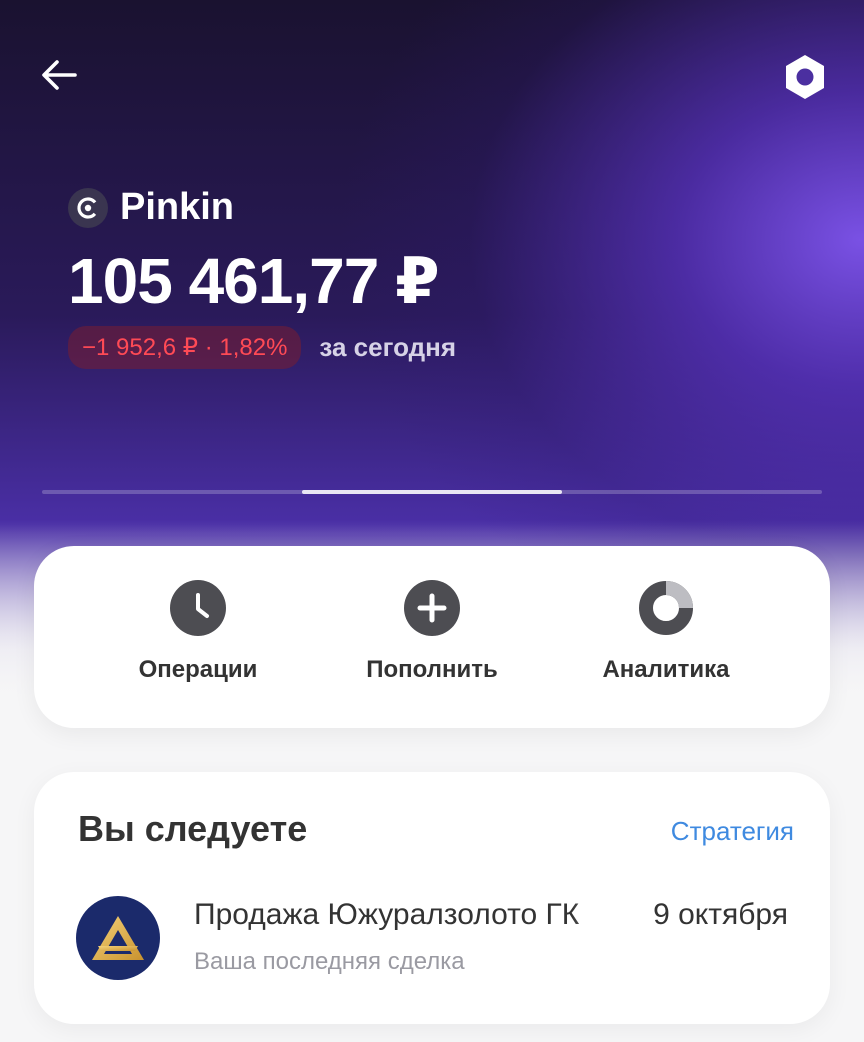 Image resolution: width=864 pixels, height=1042 pixels. Describe the element at coordinates (666, 608) in the screenshot. I see `donut-chart-icon` at that location.